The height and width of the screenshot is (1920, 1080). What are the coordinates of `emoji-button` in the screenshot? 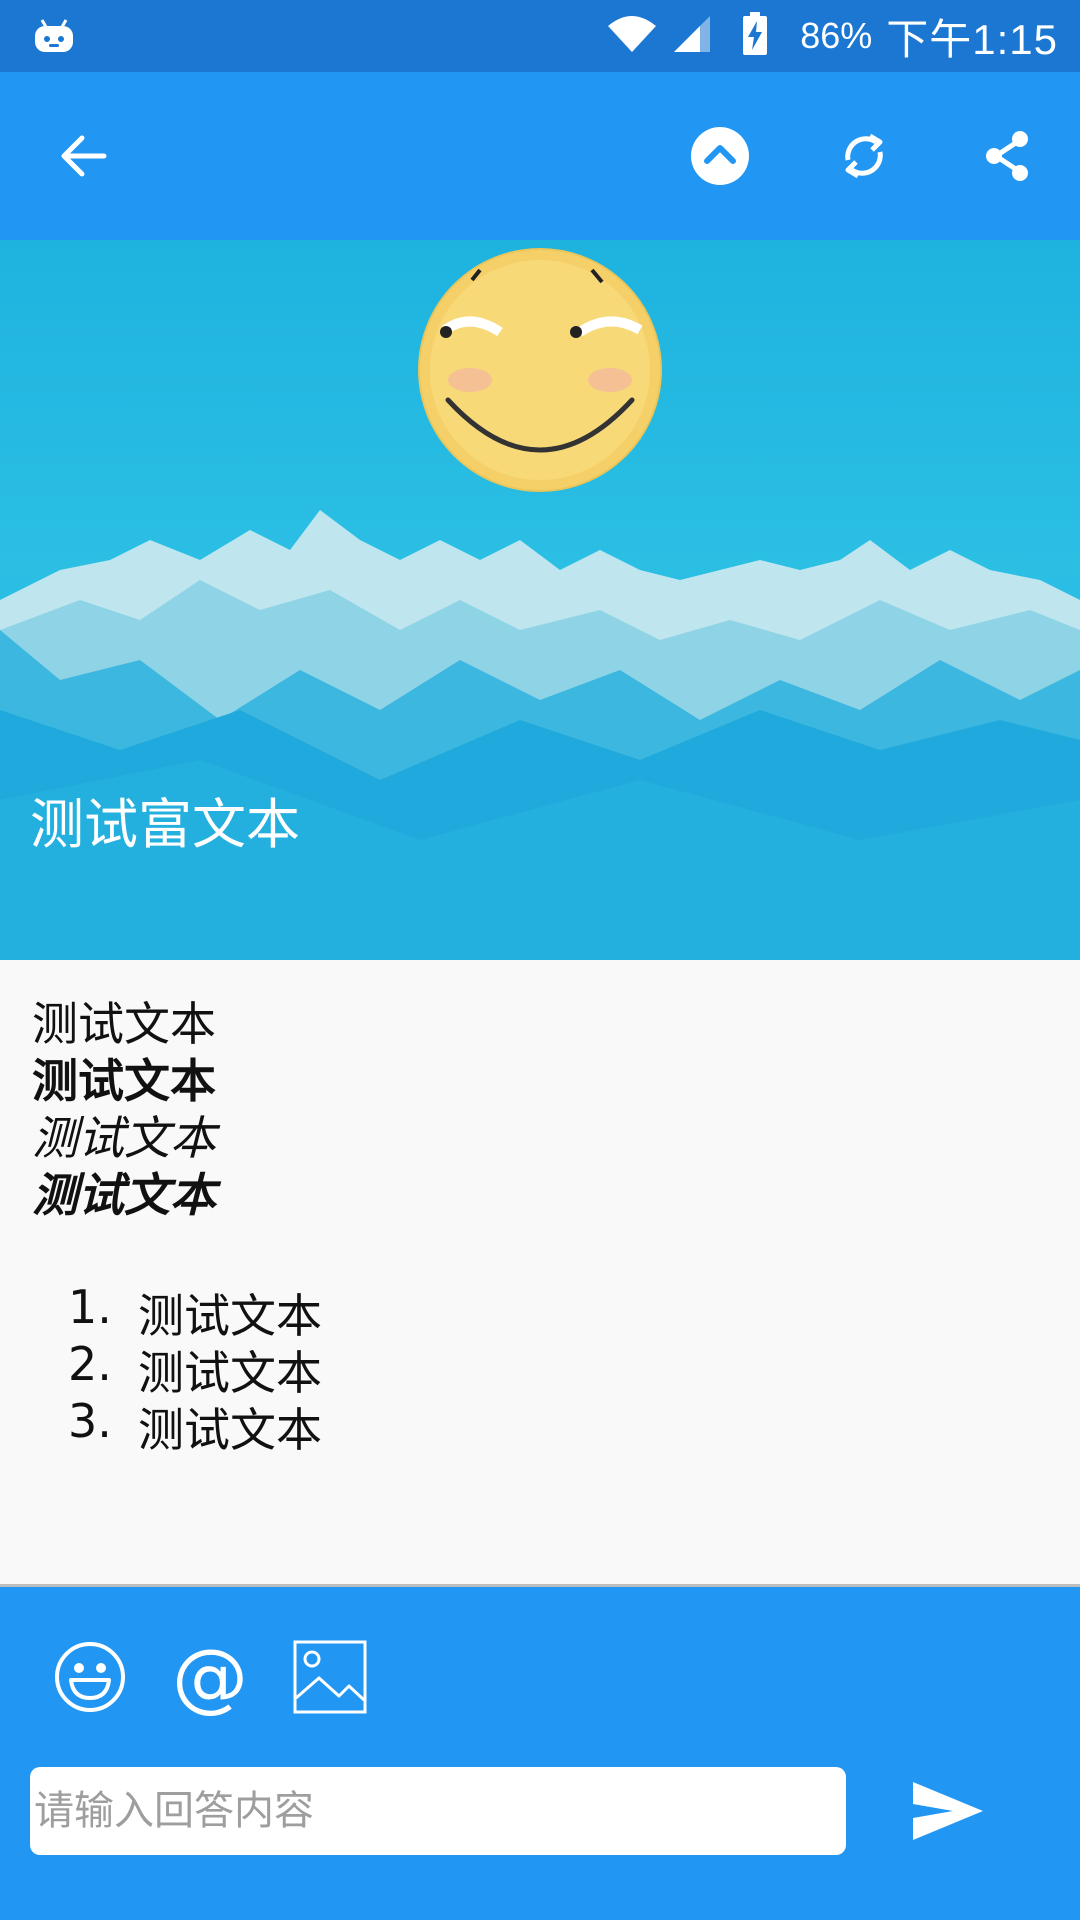 It's located at (90, 1677).